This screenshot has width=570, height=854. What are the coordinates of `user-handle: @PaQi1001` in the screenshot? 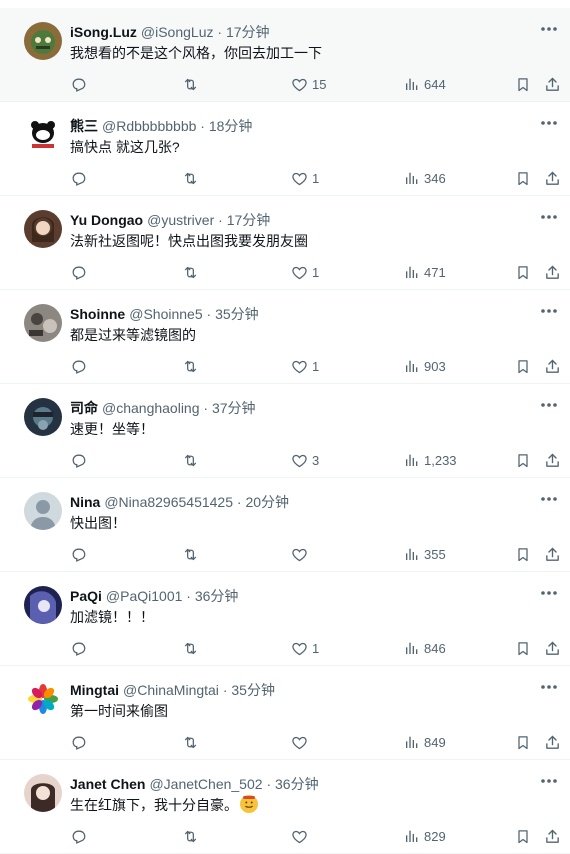 It's located at (144, 596).